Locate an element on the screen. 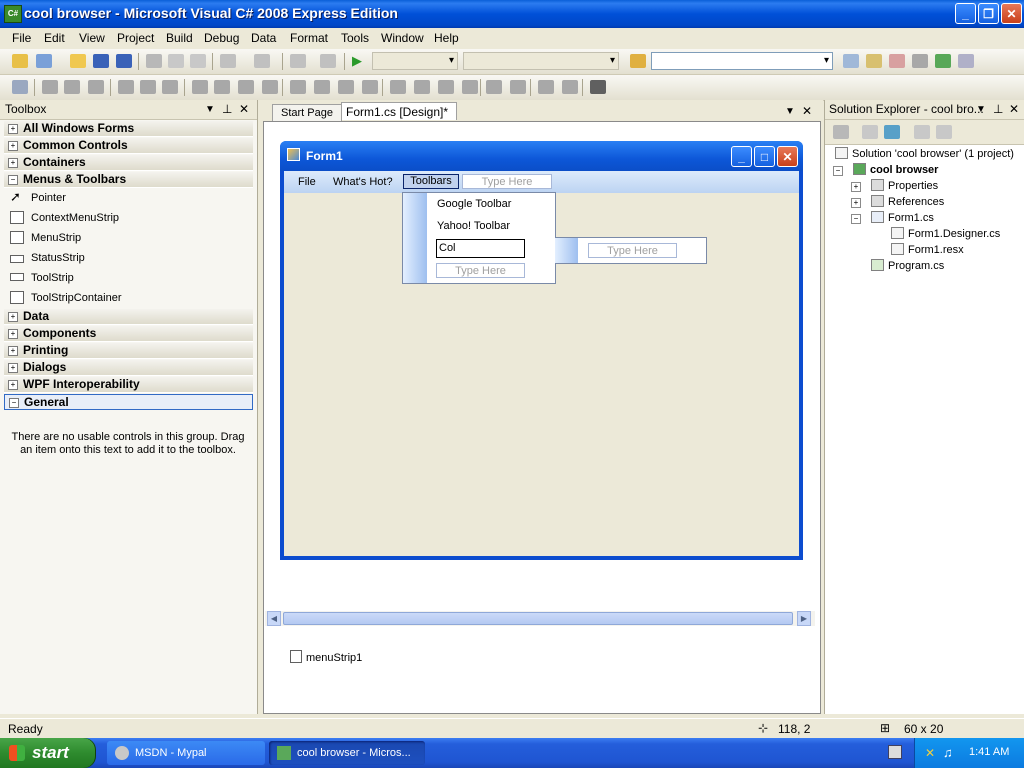  close-button: ✕ is located at coordinates (1011, 13).